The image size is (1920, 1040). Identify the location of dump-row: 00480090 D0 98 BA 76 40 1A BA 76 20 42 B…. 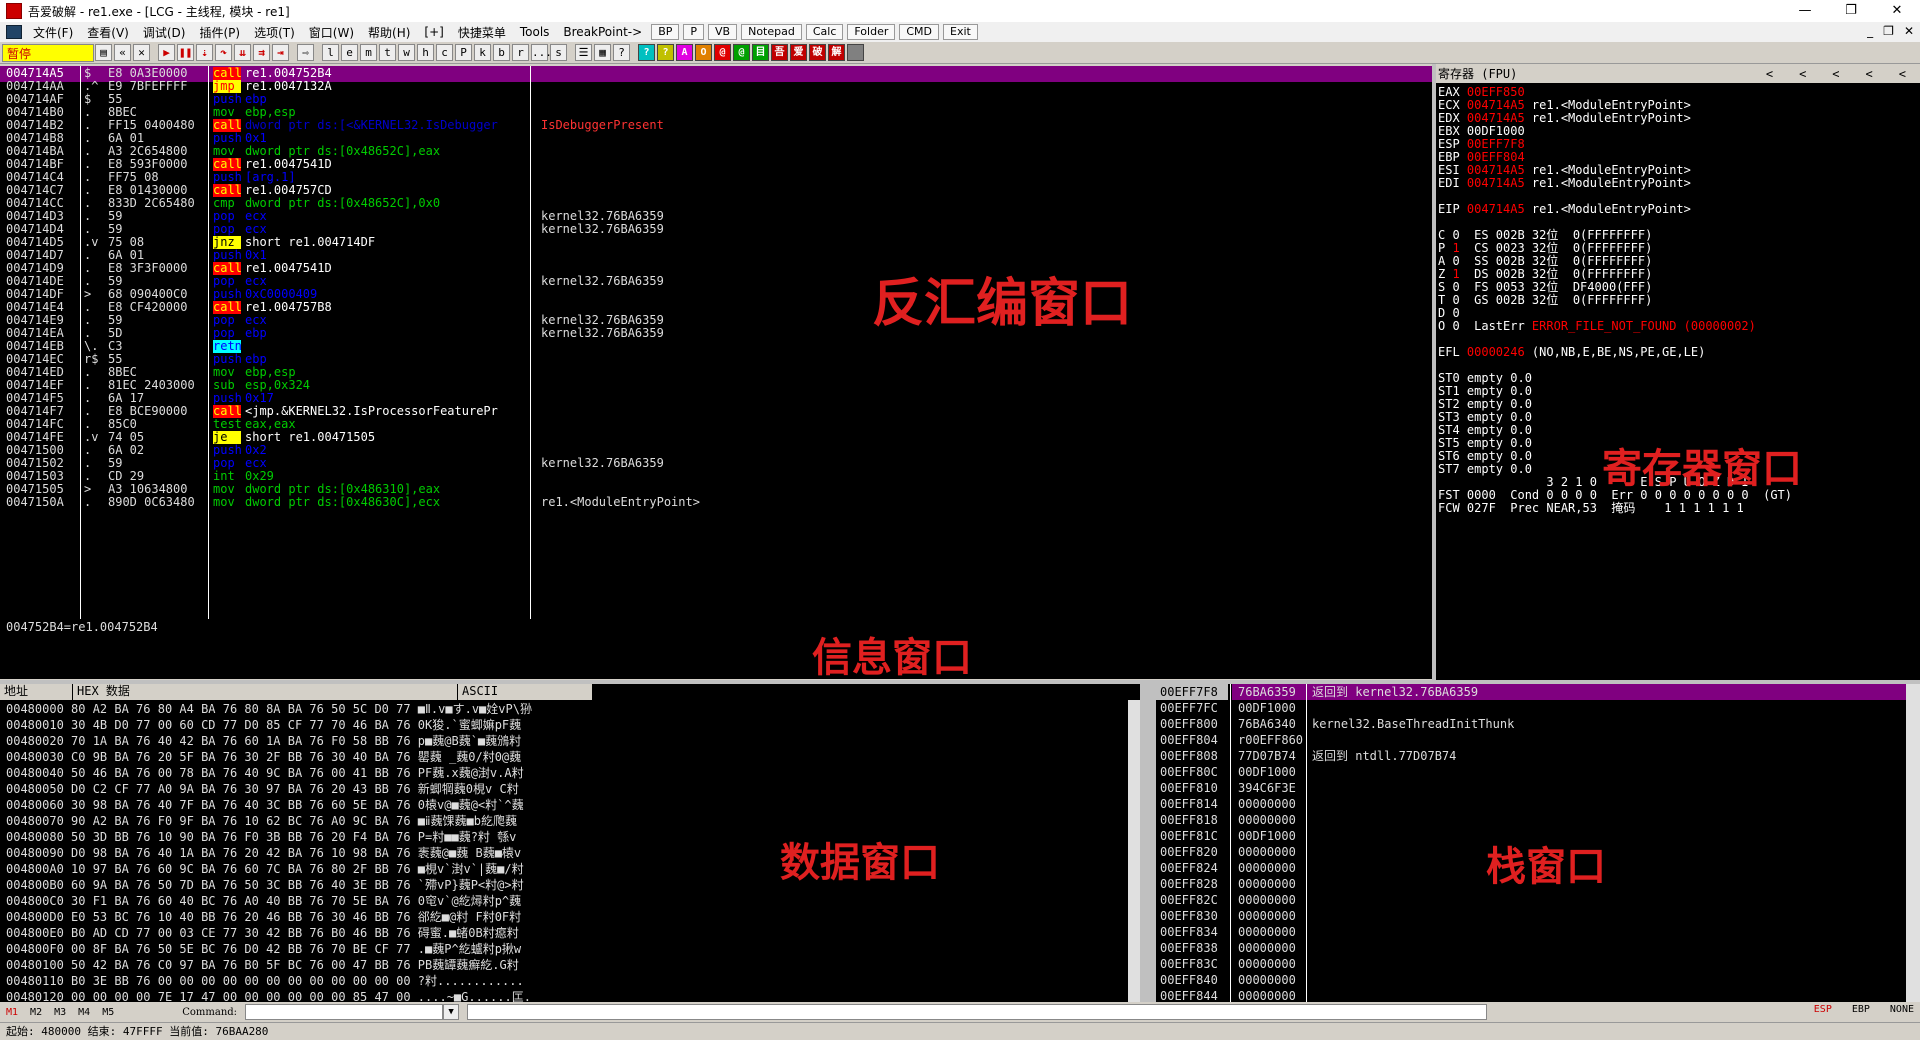
(263, 853).